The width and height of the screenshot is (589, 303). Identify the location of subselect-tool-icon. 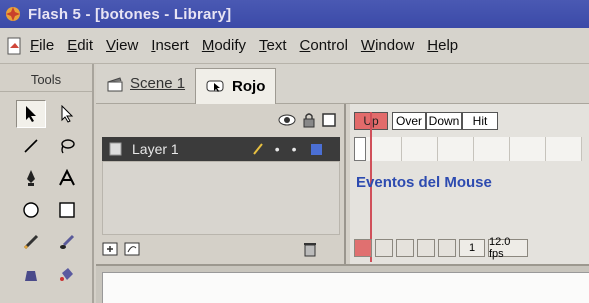
(67, 114).